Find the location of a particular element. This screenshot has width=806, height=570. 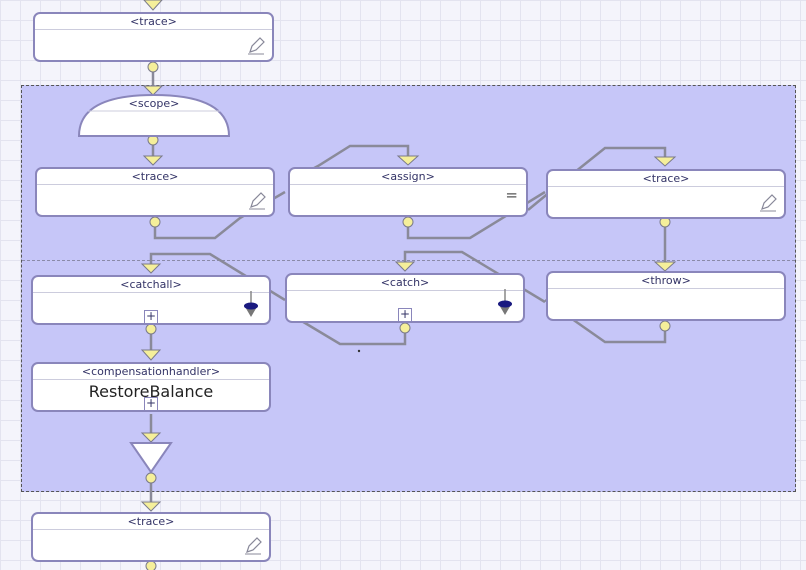

node-title: <compensationhandler> is located at coordinates (151, 372).